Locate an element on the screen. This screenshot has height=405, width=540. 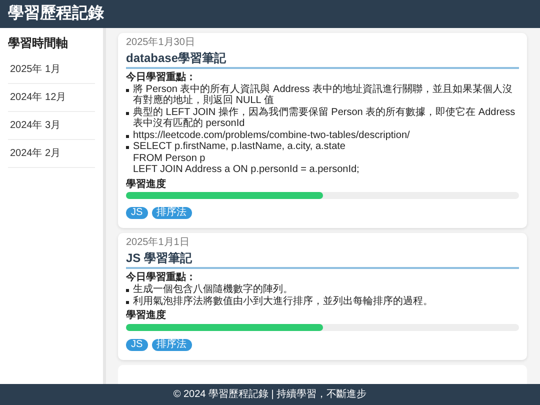
sidebar-title: 學習時間軸 is located at coordinates (38, 43).